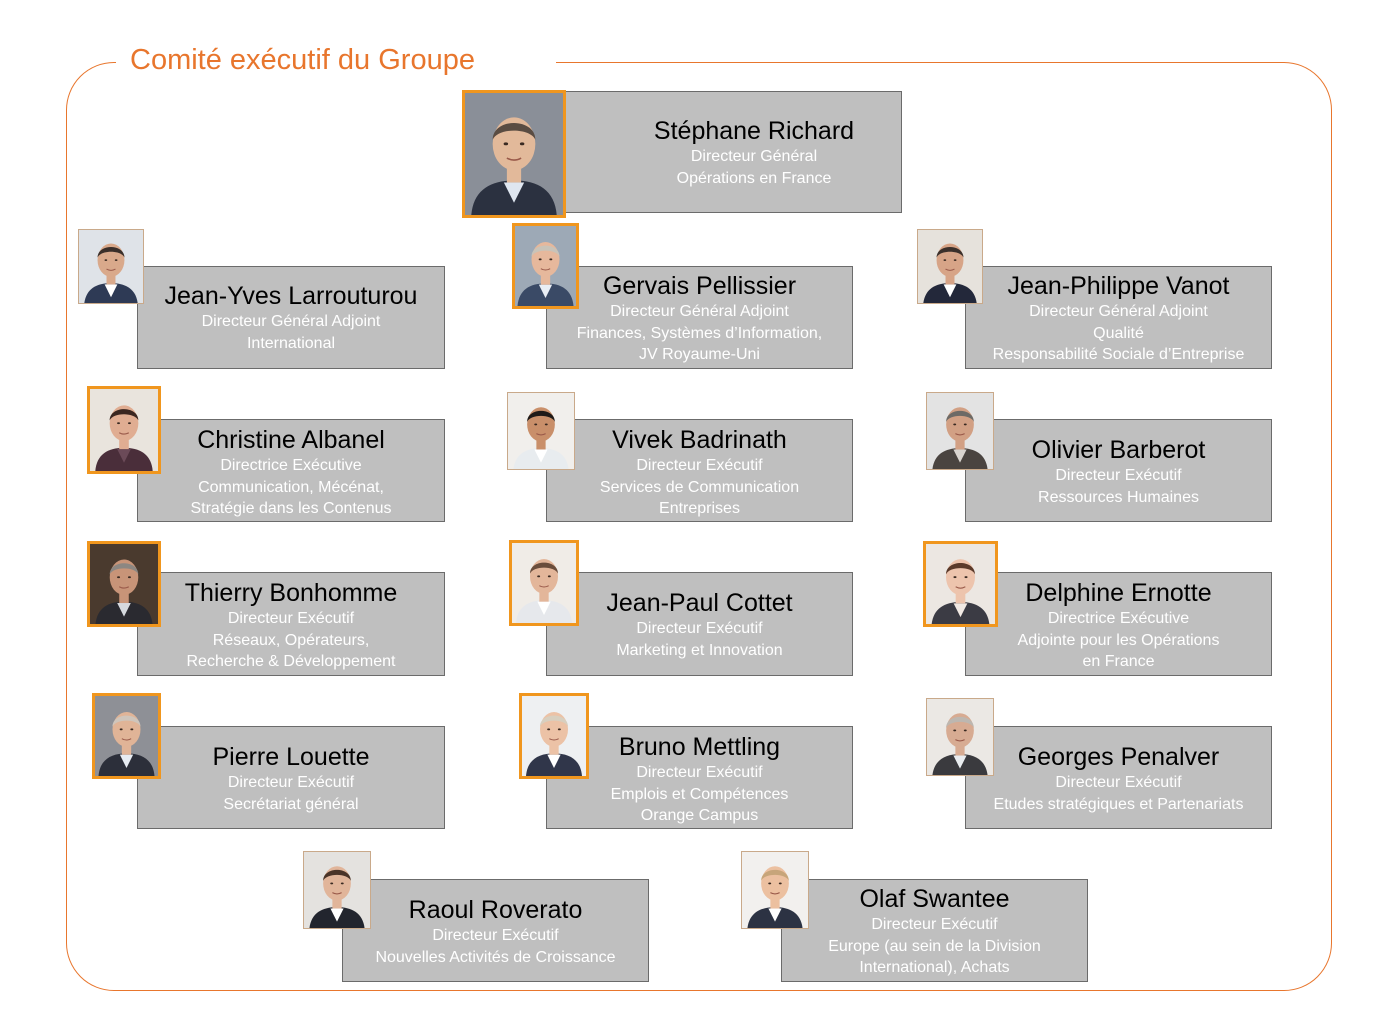 The image size is (1396, 1033). What do you see at coordinates (934, 967) in the screenshot?
I see `member-role: International), Achats` at bounding box center [934, 967].